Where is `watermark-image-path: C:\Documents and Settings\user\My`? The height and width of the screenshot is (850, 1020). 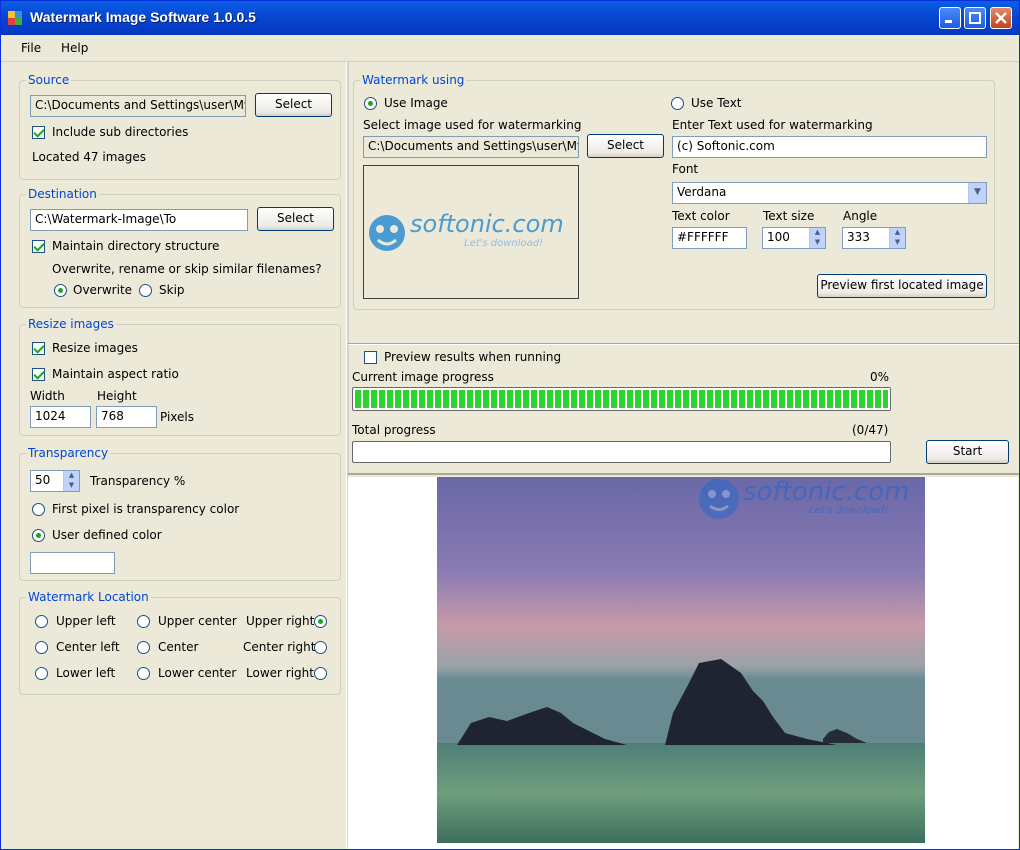 watermark-image-path: C:\Documents and Settings\user\My is located at coordinates (471, 147).